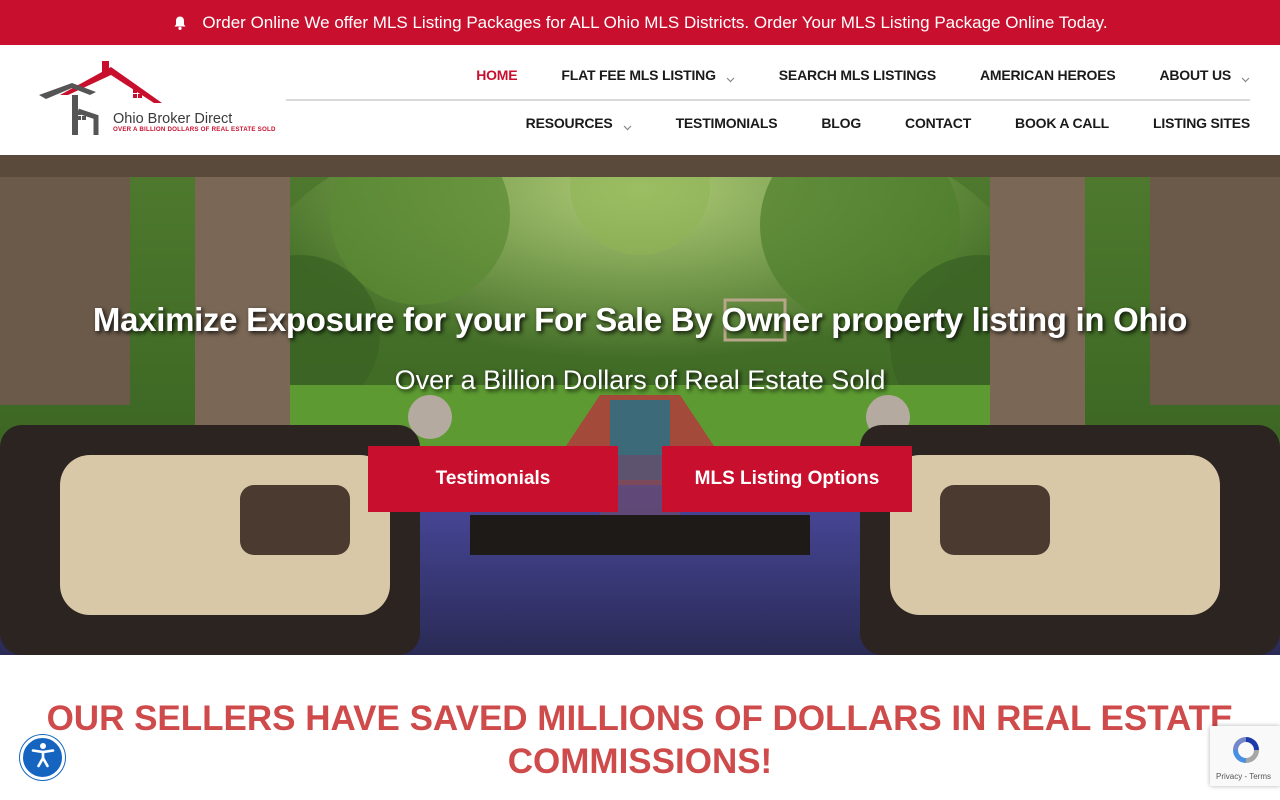 The height and width of the screenshot is (800, 1280). Describe the element at coordinates (493, 479) in the screenshot. I see `testimonials-button: Testimonials` at that location.